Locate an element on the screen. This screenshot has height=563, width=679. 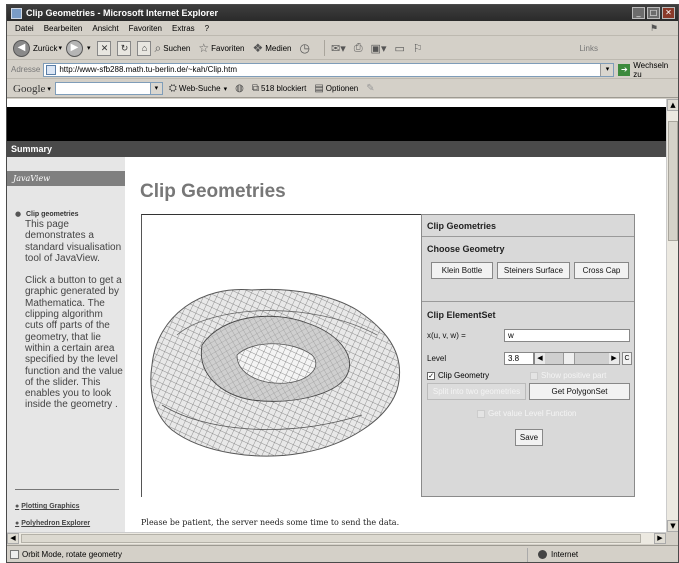
horizontal-scrollbar: ◀ ▶ is located at coordinates (336, 538).